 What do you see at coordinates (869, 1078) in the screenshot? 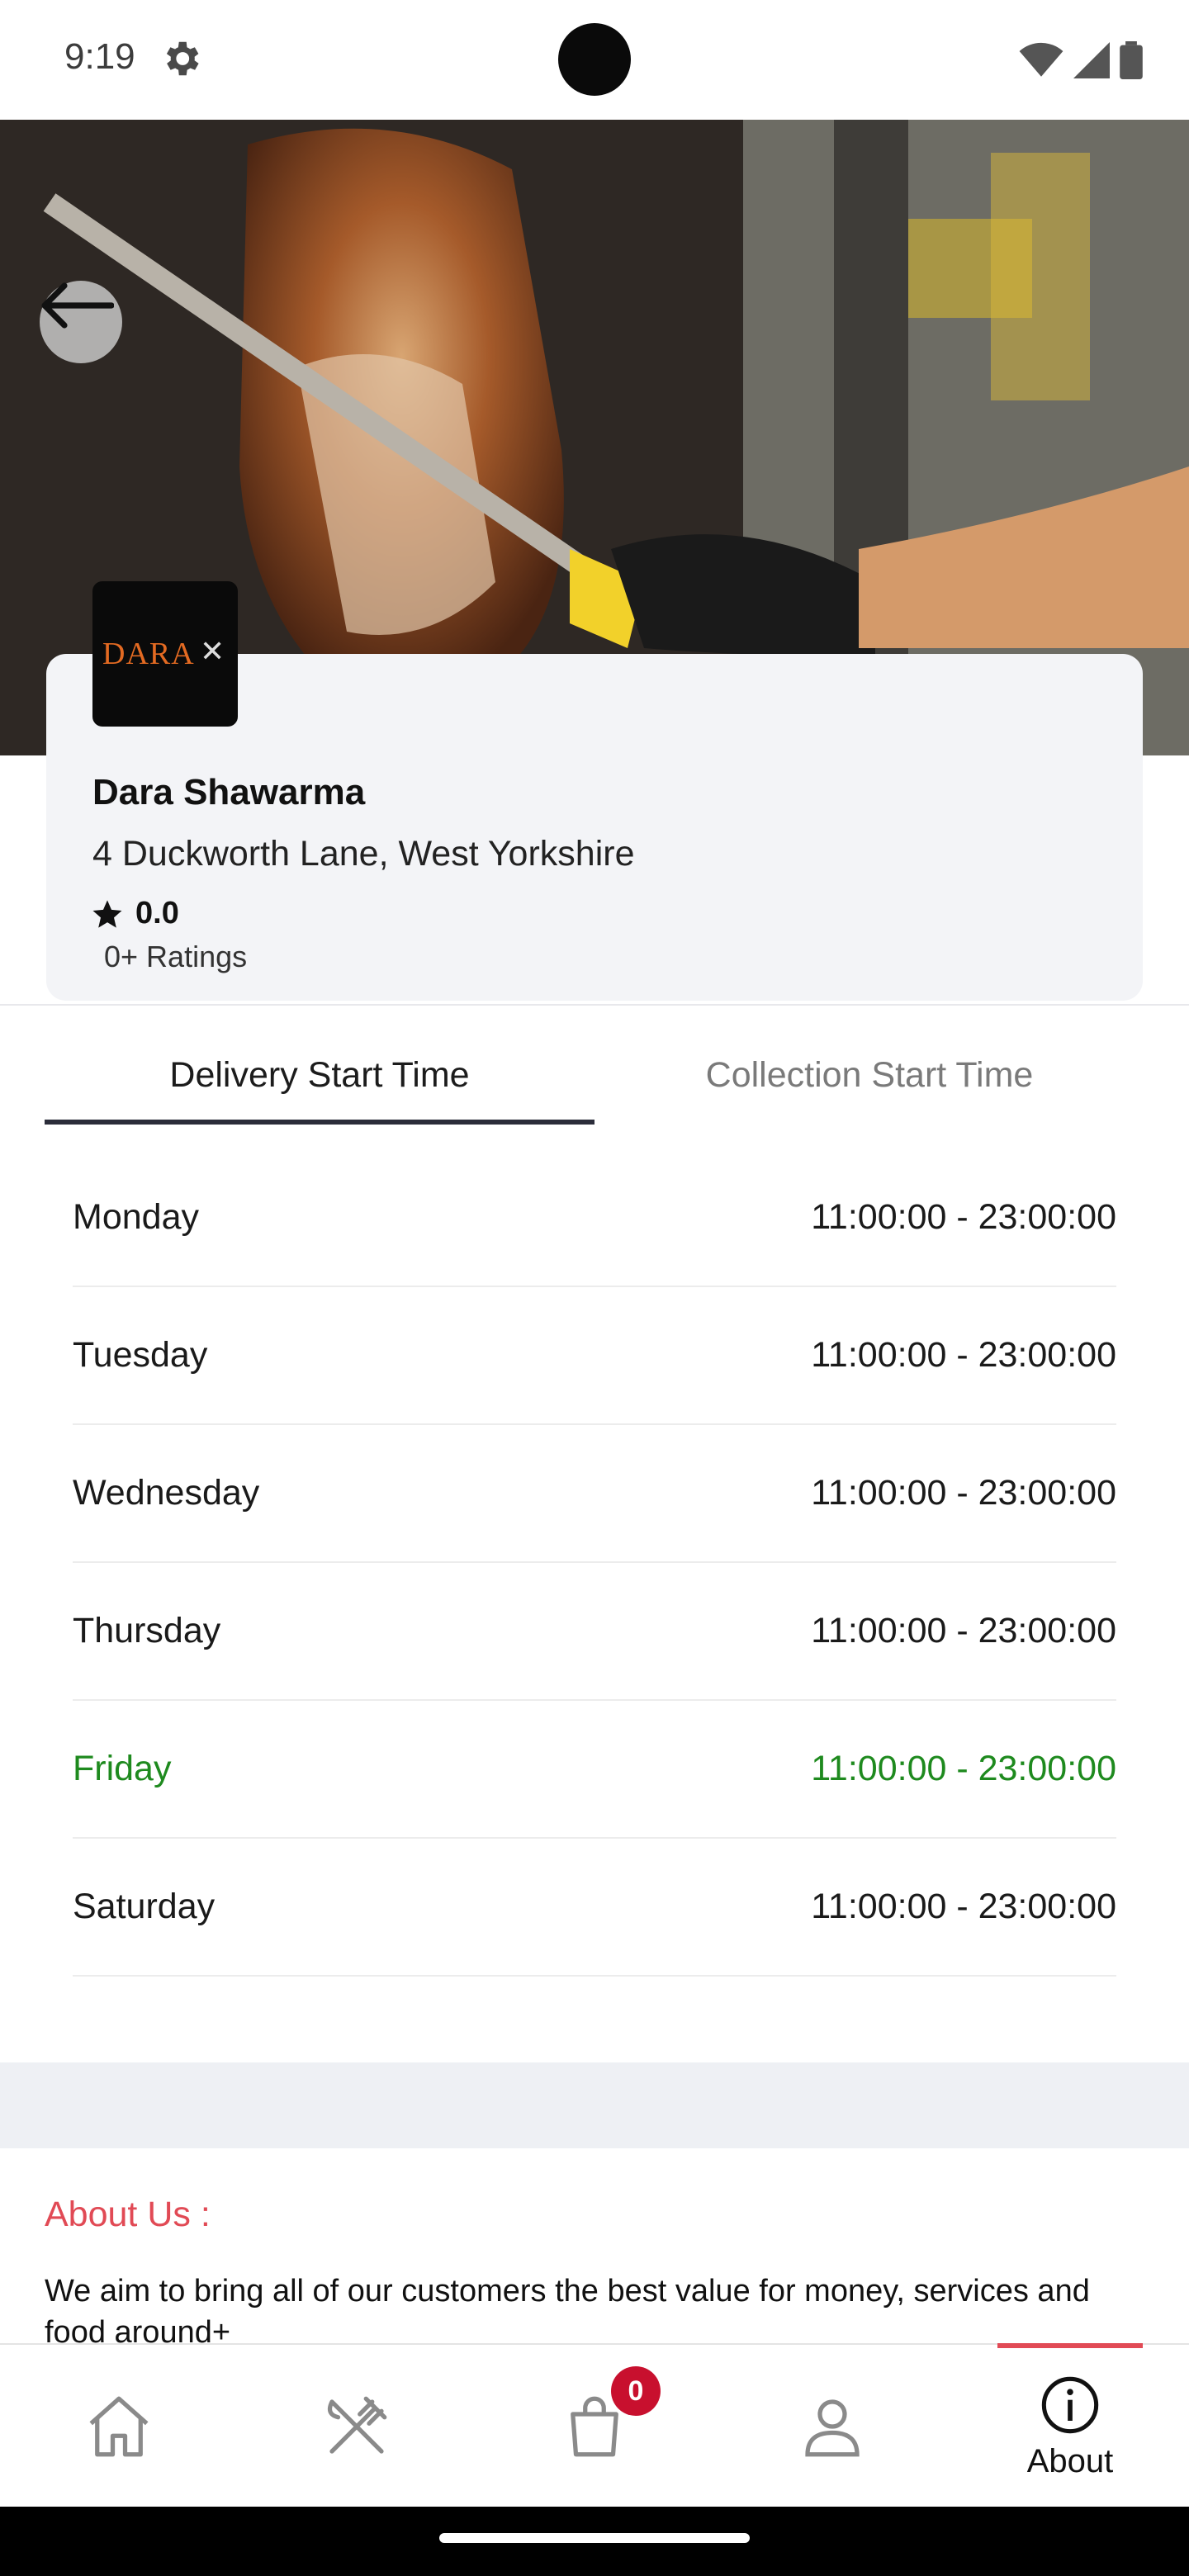
I see `tab-collection-start-time: Collection Start Time` at bounding box center [869, 1078].